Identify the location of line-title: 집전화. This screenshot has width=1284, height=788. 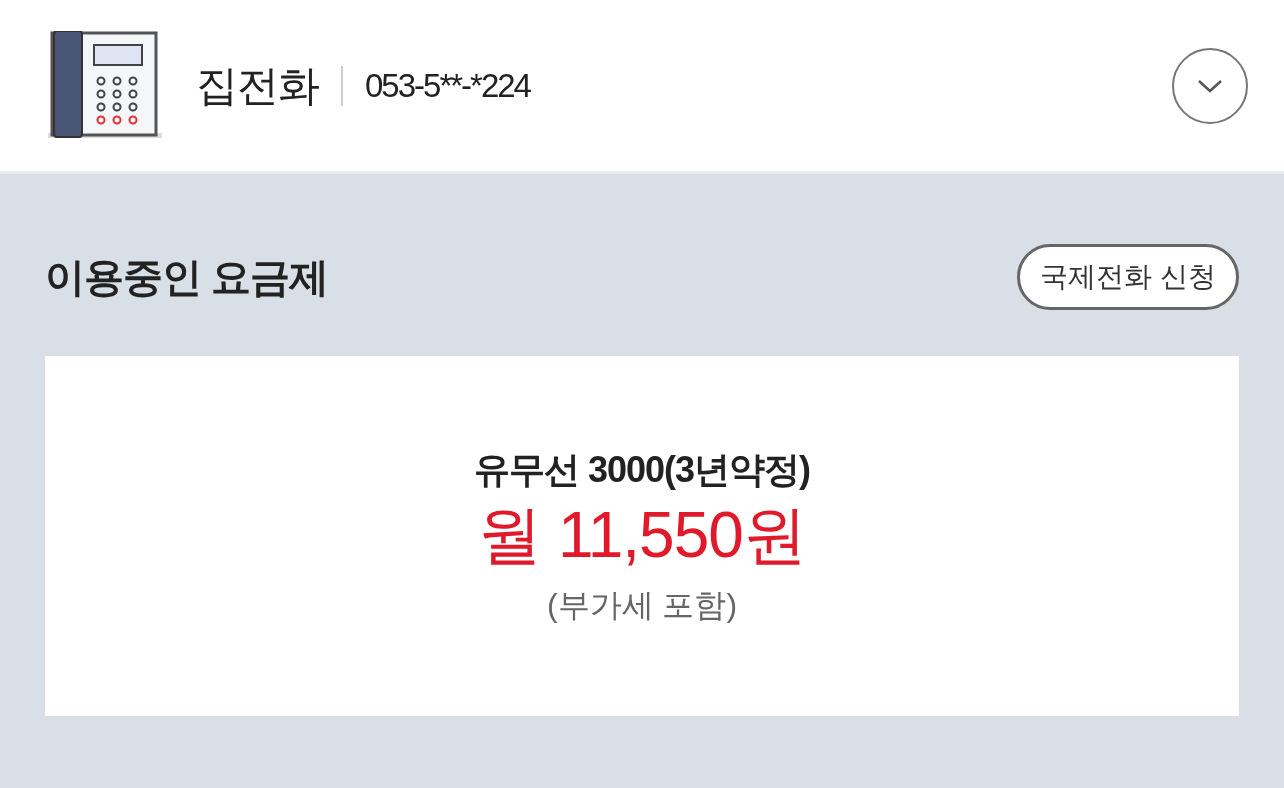
(257, 86).